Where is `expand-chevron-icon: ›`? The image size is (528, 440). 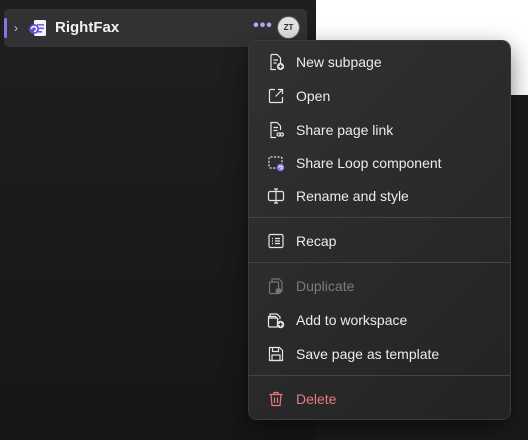 expand-chevron-icon: › is located at coordinates (16, 28).